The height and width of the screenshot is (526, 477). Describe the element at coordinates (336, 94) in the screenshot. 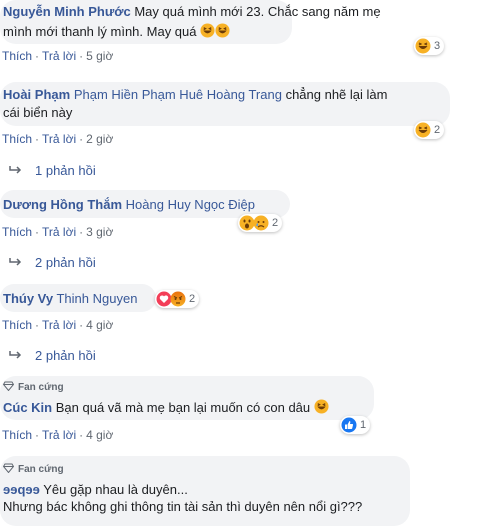

I see `comment-text: chẳng nhẽ lại làm` at that location.